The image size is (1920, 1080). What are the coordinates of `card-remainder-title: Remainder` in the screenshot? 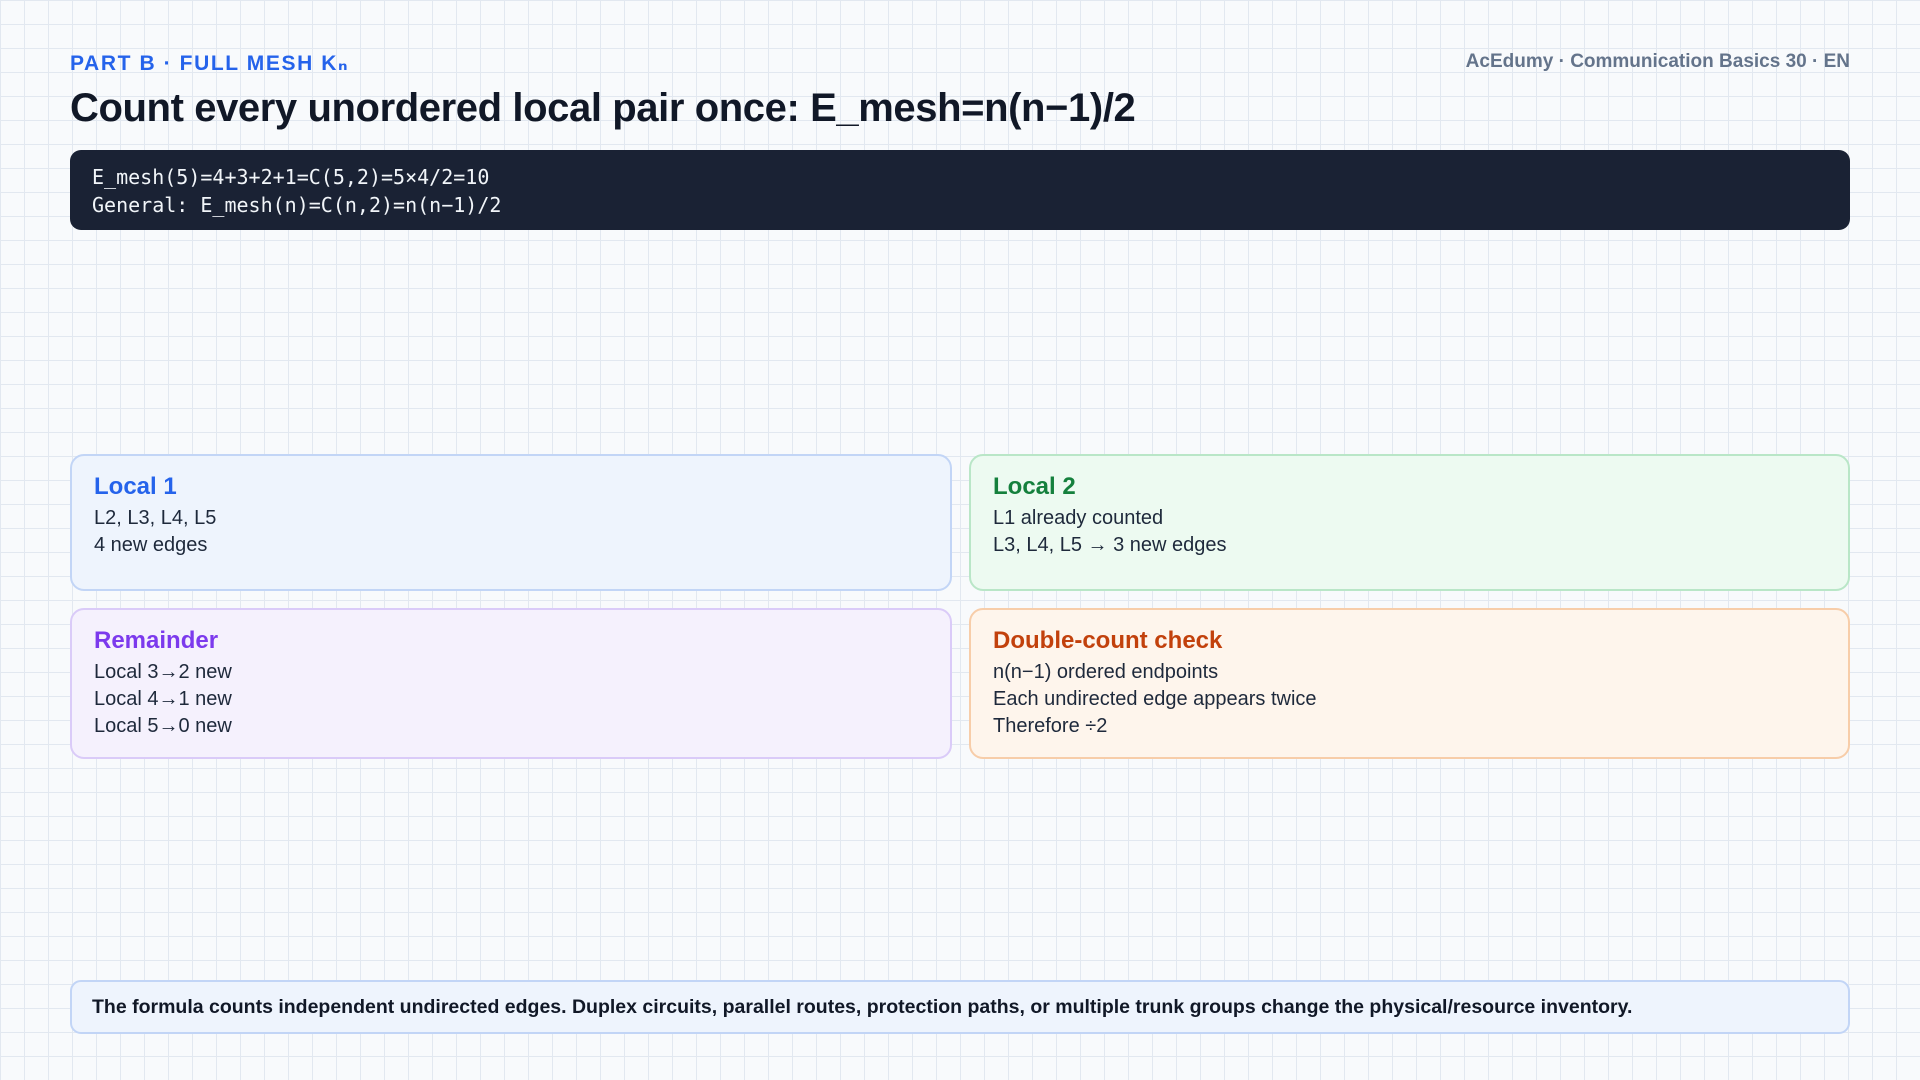 It's located at (156, 640).